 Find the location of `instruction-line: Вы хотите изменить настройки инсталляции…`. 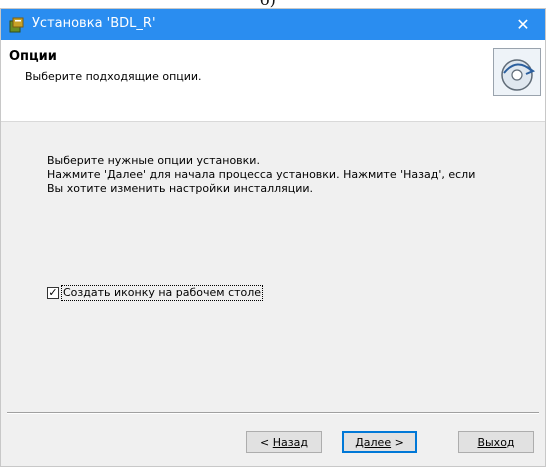

instruction-line: Вы хотите изменить настройки инсталляции… is located at coordinates (180, 188).